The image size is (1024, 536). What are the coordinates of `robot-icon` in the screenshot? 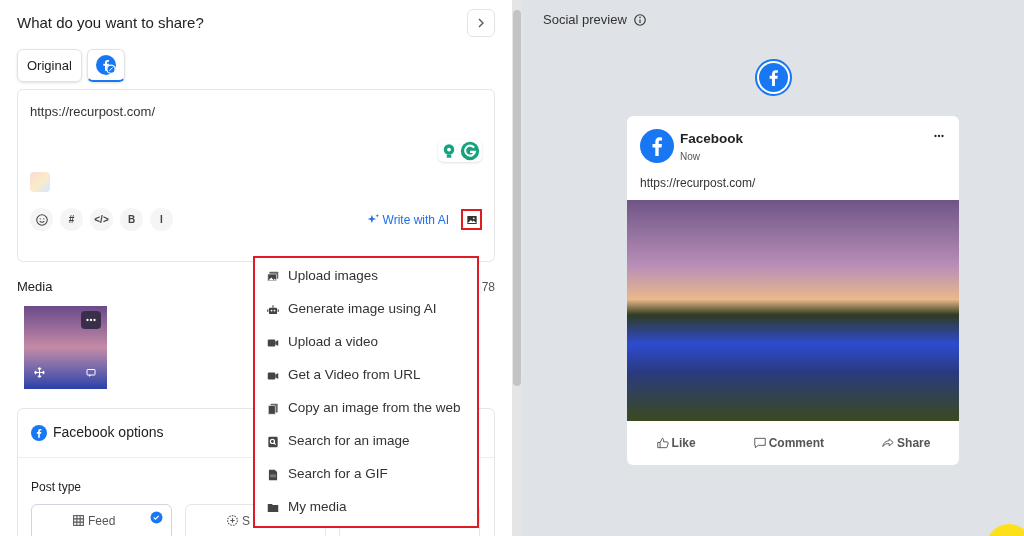 It's located at (273, 309).